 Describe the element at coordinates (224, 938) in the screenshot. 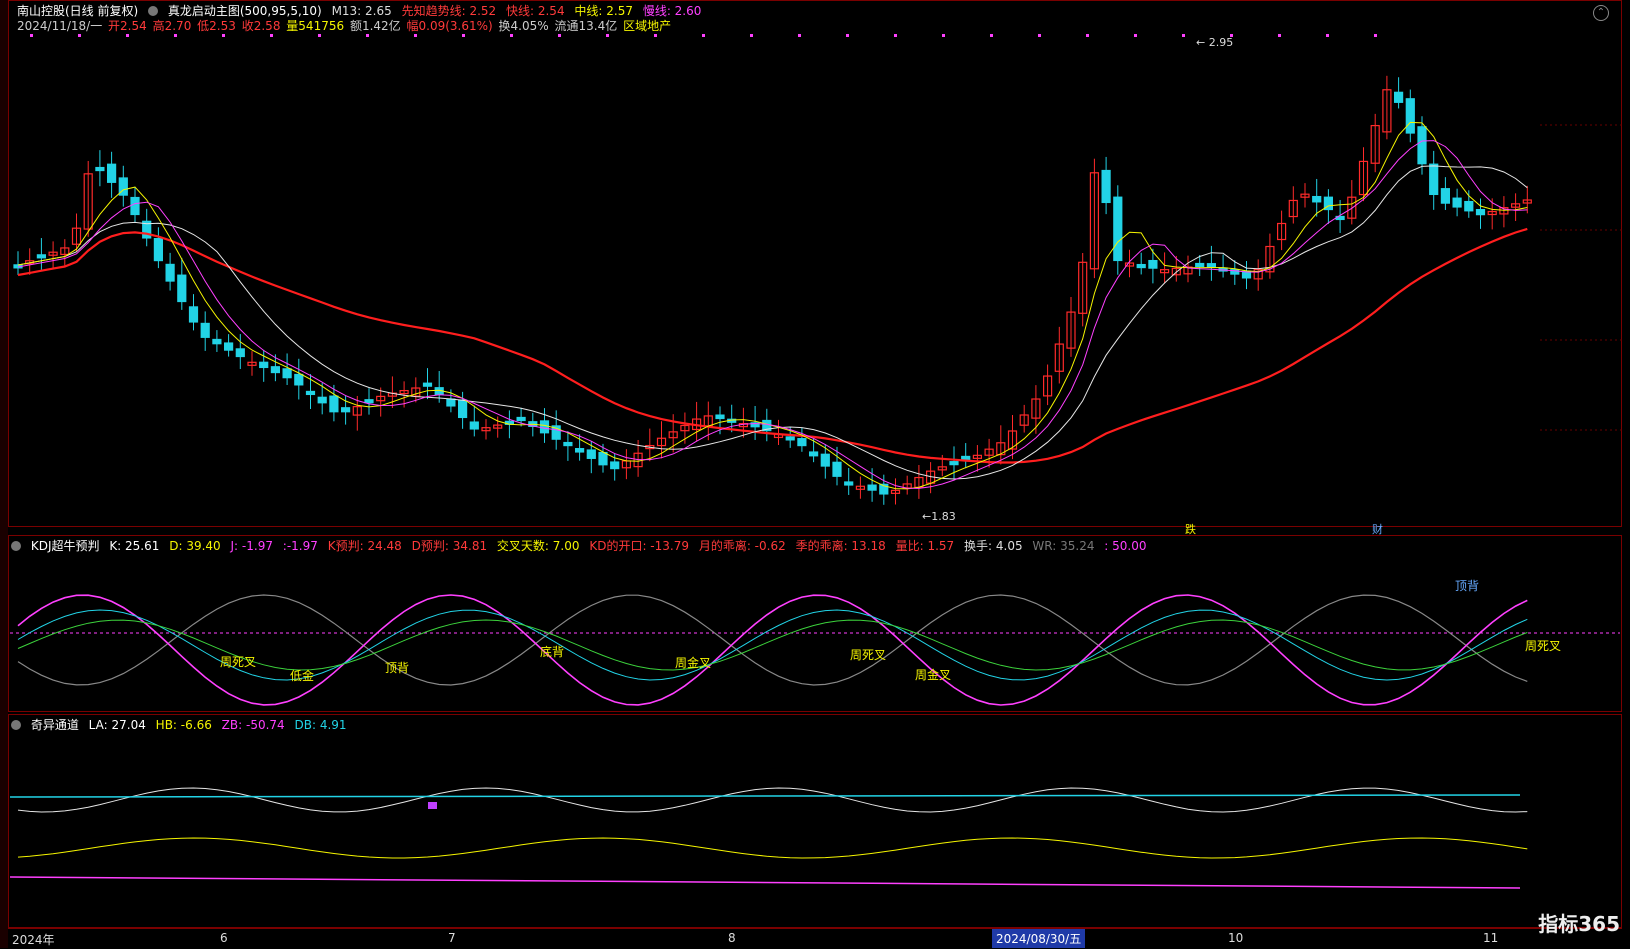

I see `axis-tick-jun: 6` at that location.